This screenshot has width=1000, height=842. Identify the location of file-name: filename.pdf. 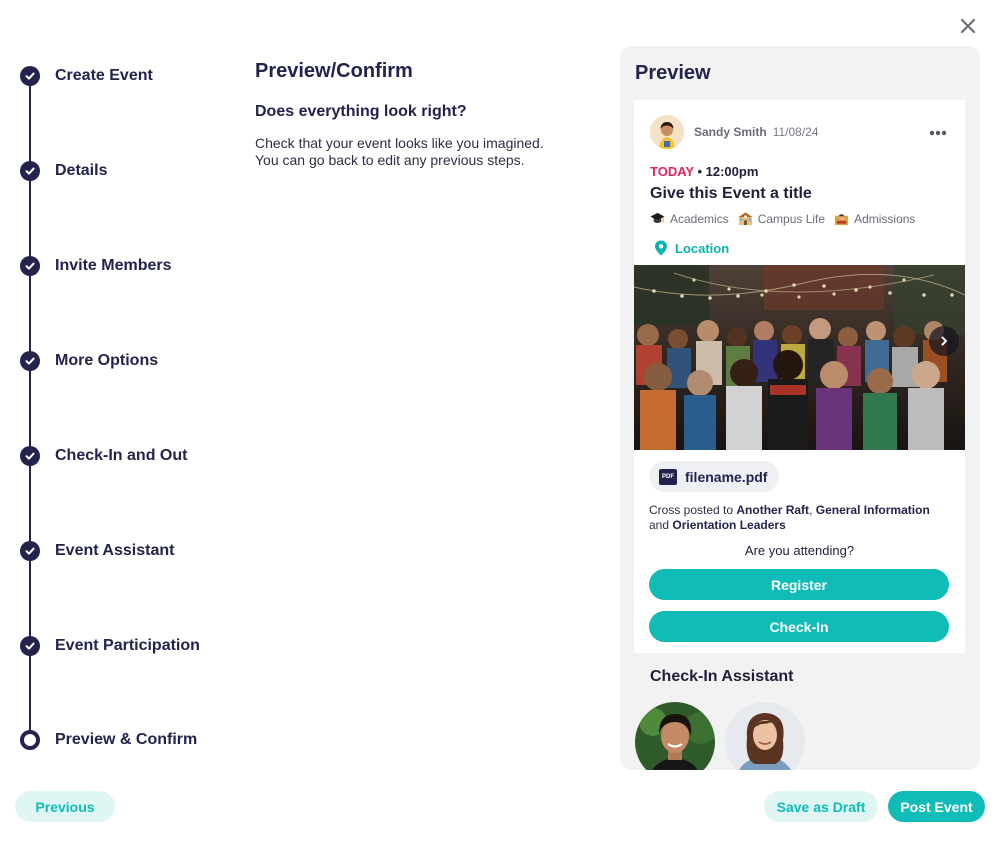
(726, 476).